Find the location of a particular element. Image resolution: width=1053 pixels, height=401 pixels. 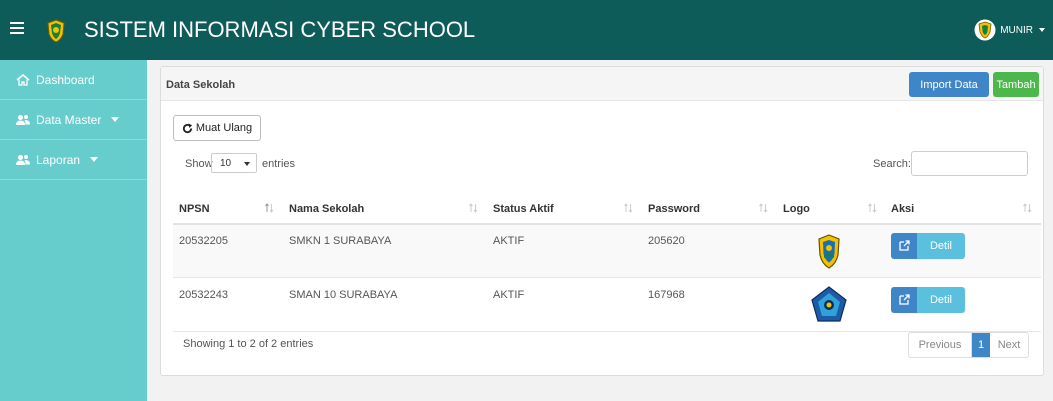

sidebar-item-dashboard: Dashboard is located at coordinates (73, 80).